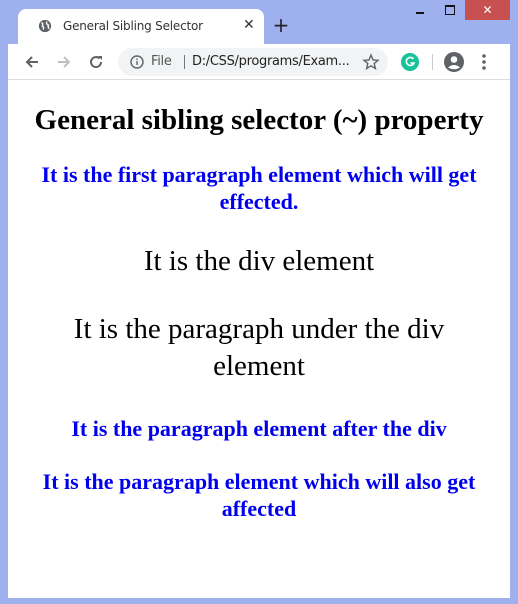 The image size is (518, 604). I want to click on info-icon, so click(137, 62).